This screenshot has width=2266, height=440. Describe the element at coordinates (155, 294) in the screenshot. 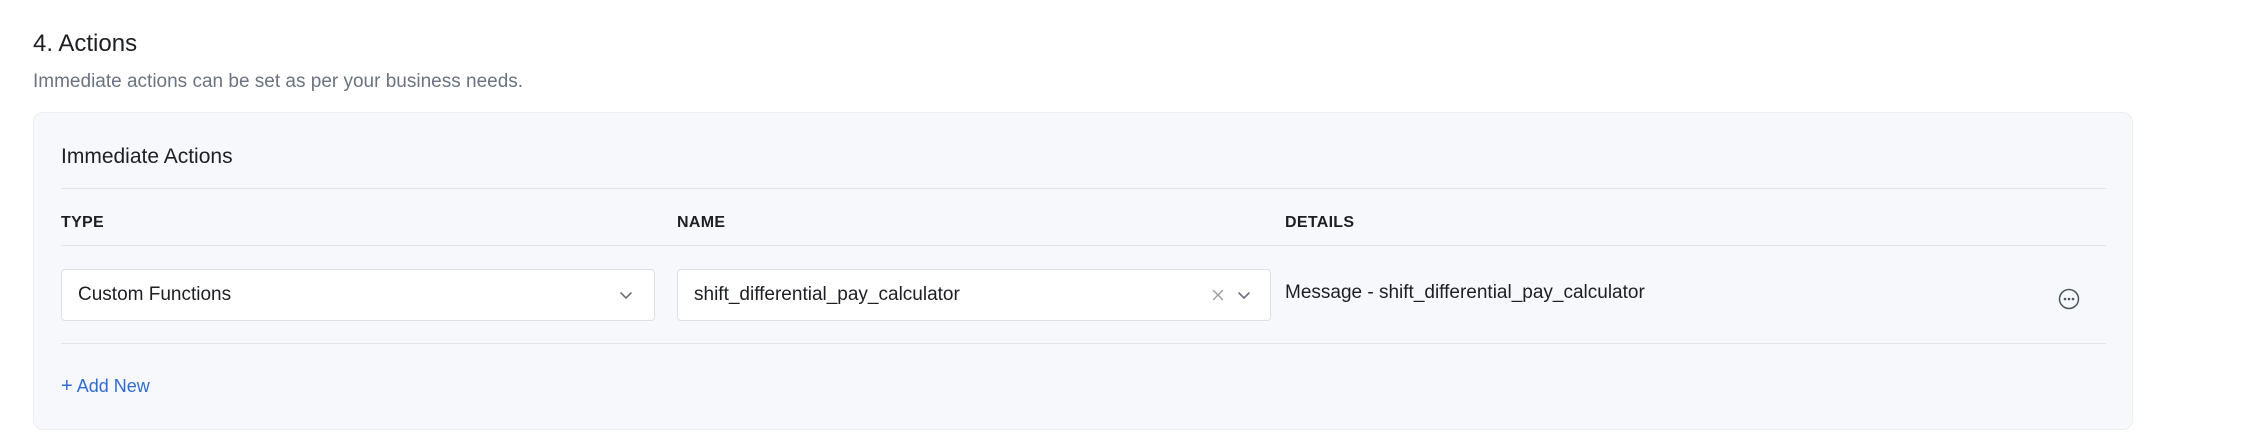

I see `type-select-value: Custom Functions` at that location.